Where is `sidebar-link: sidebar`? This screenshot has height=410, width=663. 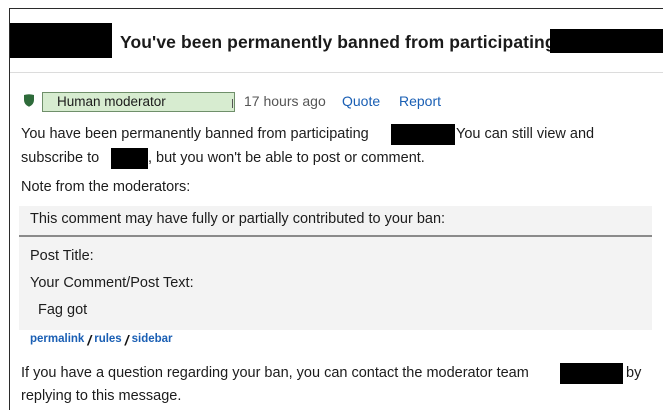 sidebar-link: sidebar is located at coordinates (152, 339).